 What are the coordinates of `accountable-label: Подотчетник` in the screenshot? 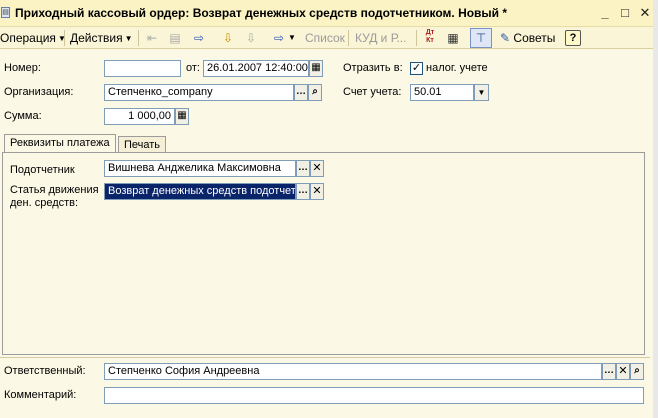 It's located at (42, 170).